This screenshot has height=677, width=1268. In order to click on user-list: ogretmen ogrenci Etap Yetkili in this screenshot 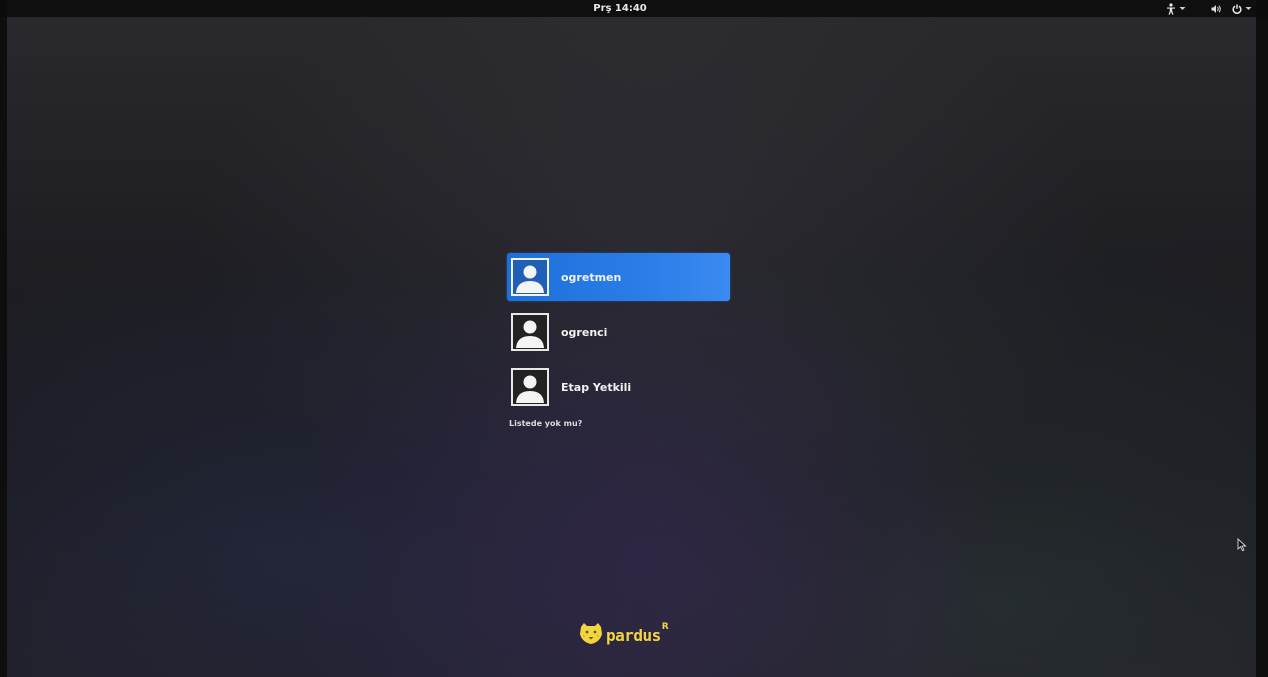, I will do `click(618, 335)`.